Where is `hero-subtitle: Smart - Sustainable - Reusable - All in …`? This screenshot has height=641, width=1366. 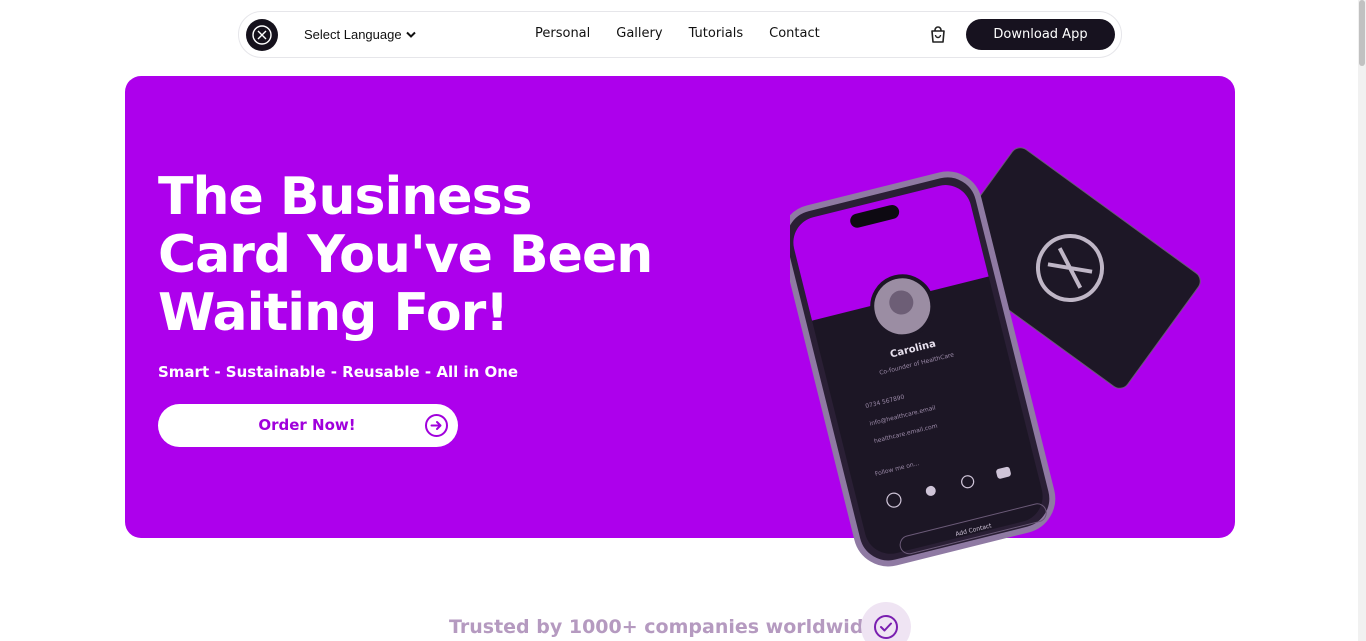
hero-subtitle: Smart - Sustainable - Reusable - All in … is located at coordinates (338, 372).